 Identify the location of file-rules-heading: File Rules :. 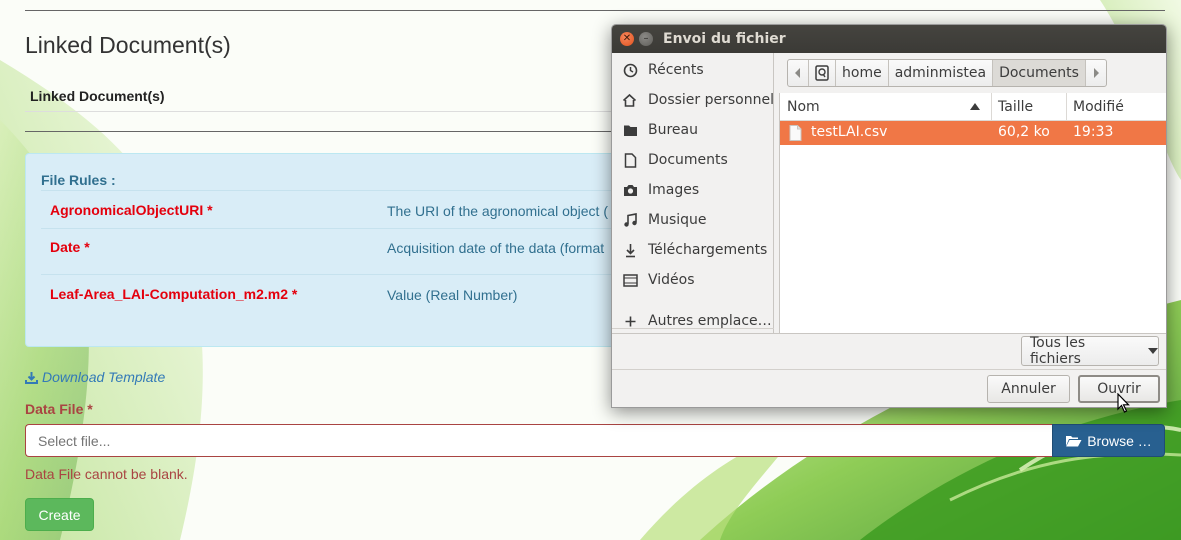
(78, 180).